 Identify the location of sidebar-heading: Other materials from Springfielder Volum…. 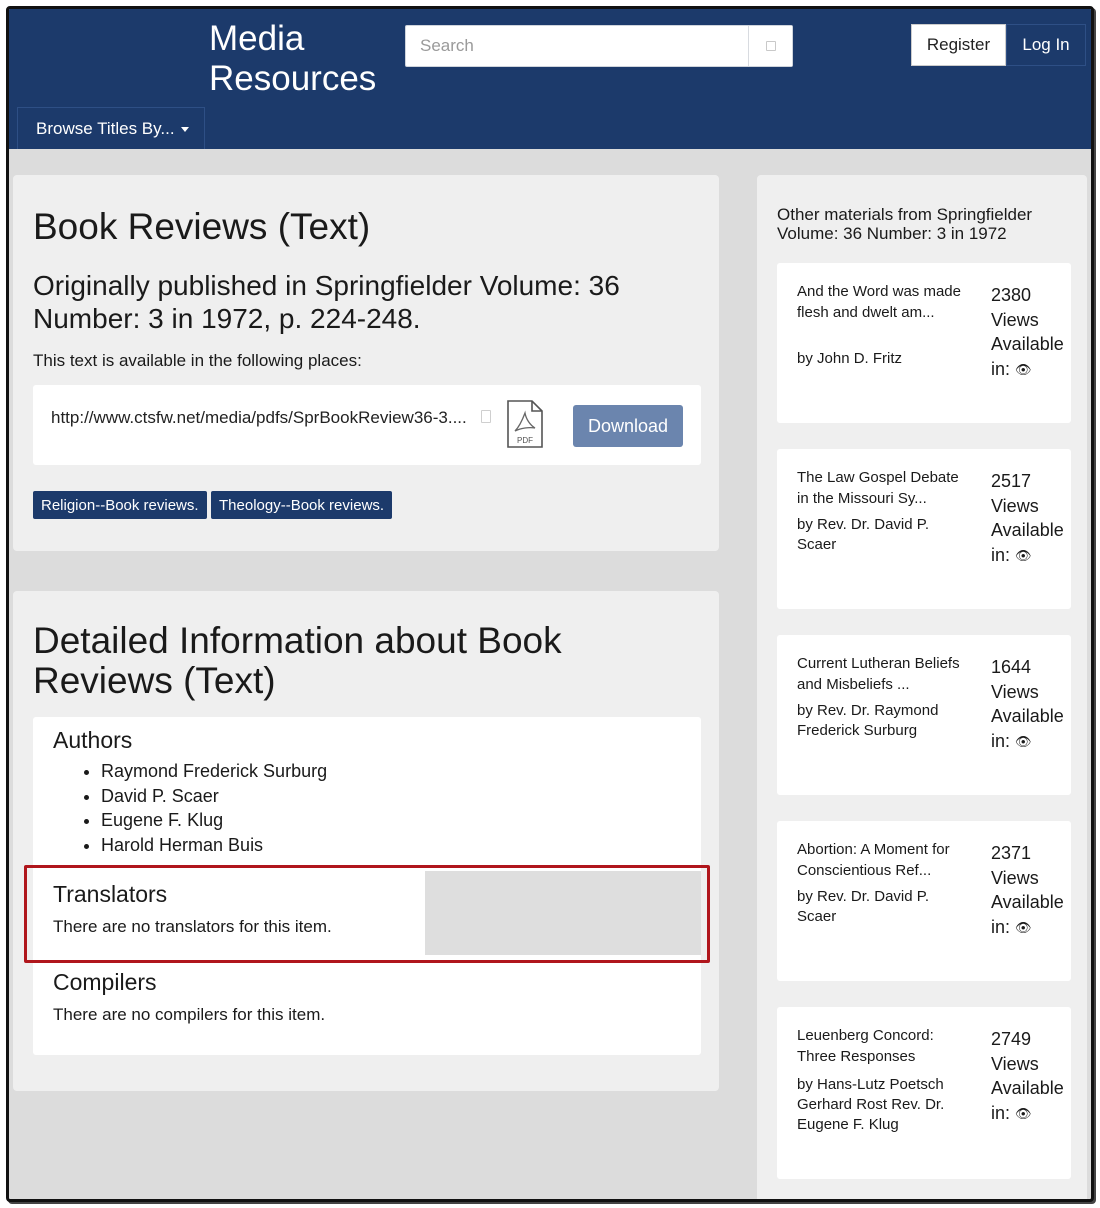
(905, 224).